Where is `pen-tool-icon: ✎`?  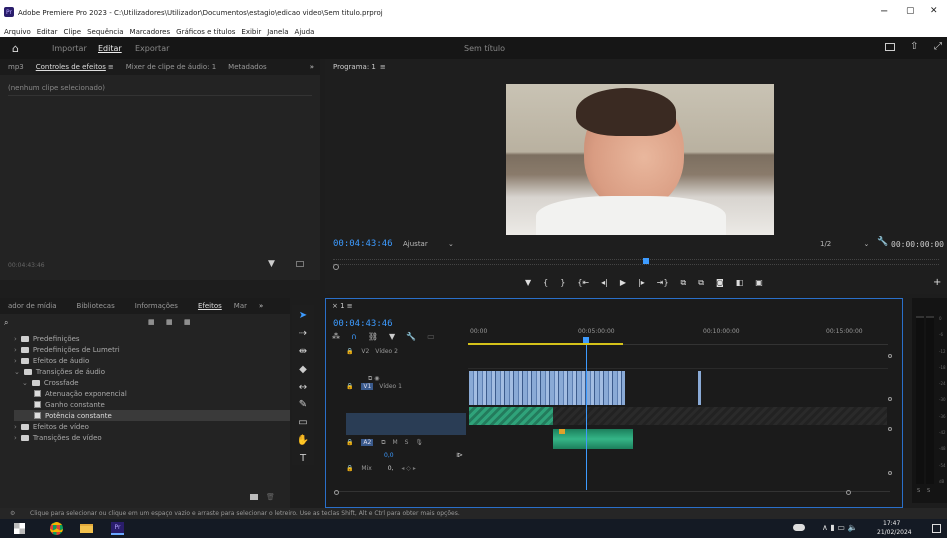 pen-tool-icon: ✎ is located at coordinates (303, 405).